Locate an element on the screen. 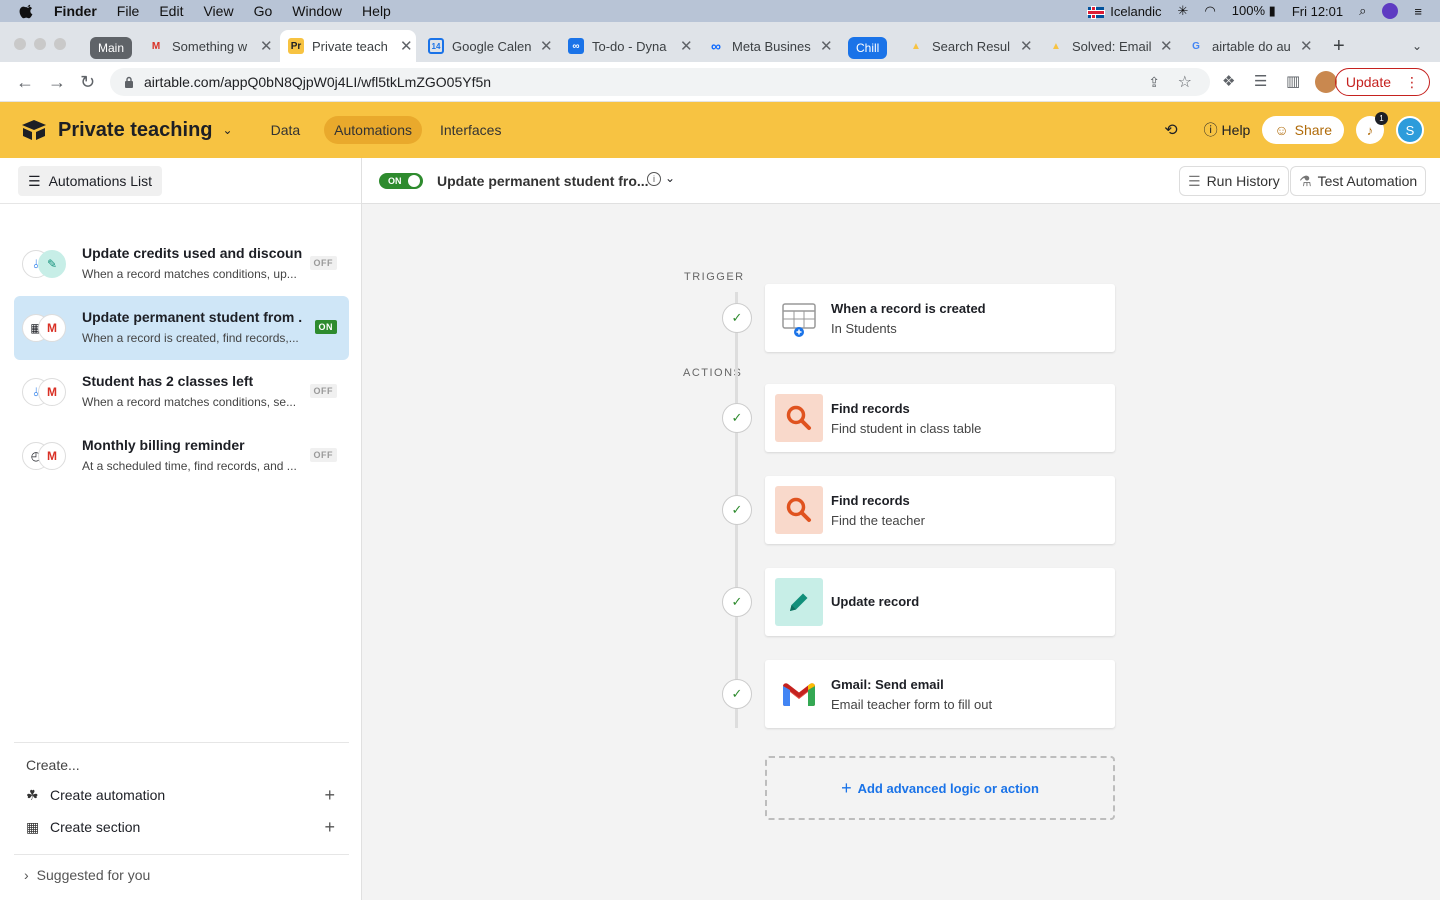 This screenshot has width=1440, height=900. tab-group-main: Main is located at coordinates (111, 48).